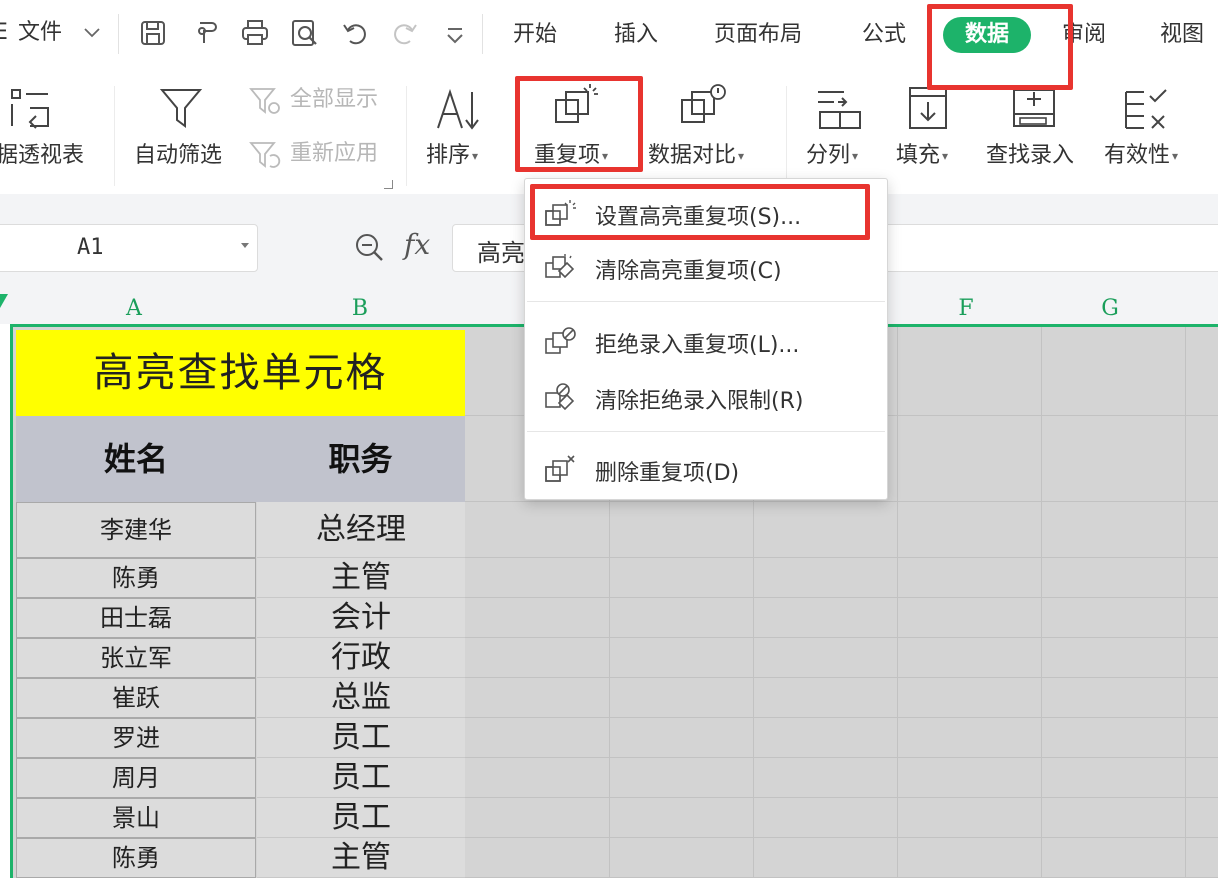  I want to click on name-cell: 田士磊, so click(136, 618).